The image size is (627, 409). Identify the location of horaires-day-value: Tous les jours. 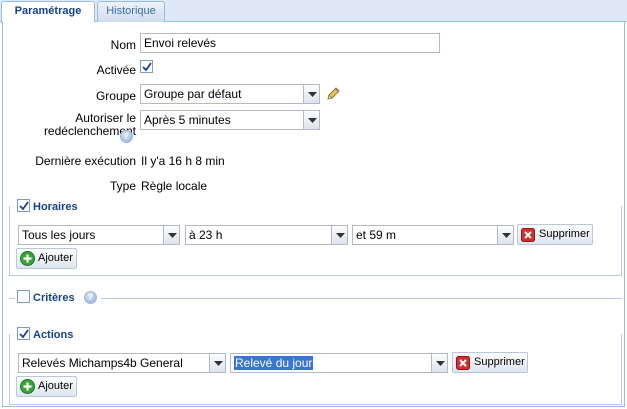
(59, 235).